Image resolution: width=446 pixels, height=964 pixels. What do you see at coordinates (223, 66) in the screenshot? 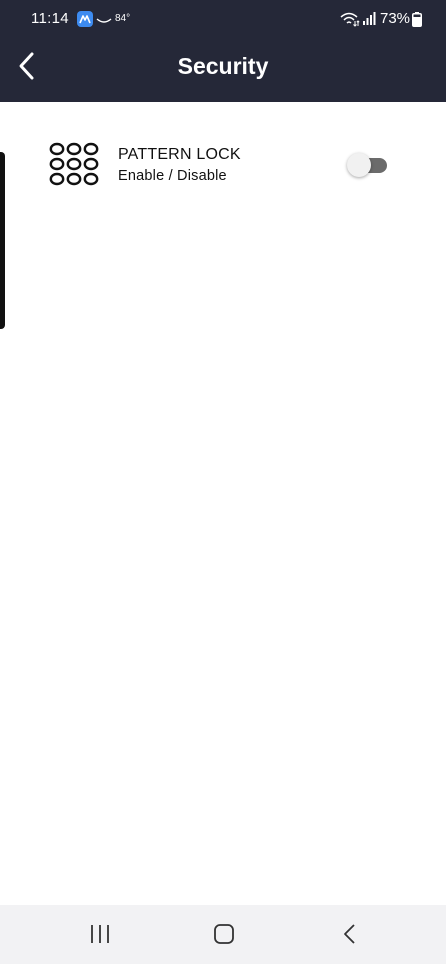
I see `page-title: Security` at bounding box center [223, 66].